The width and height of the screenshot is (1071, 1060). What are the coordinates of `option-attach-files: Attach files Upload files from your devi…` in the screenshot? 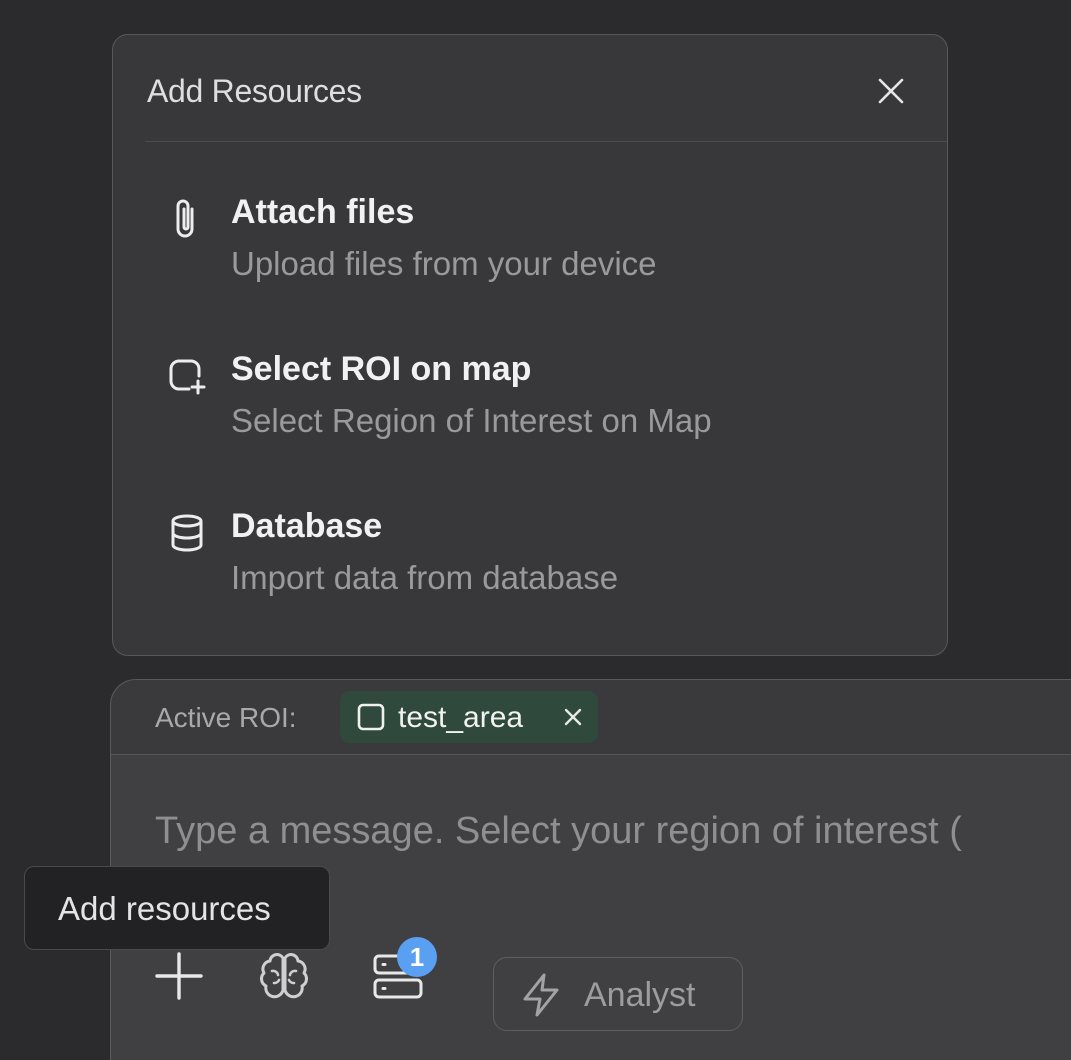 It's located at (529, 248).